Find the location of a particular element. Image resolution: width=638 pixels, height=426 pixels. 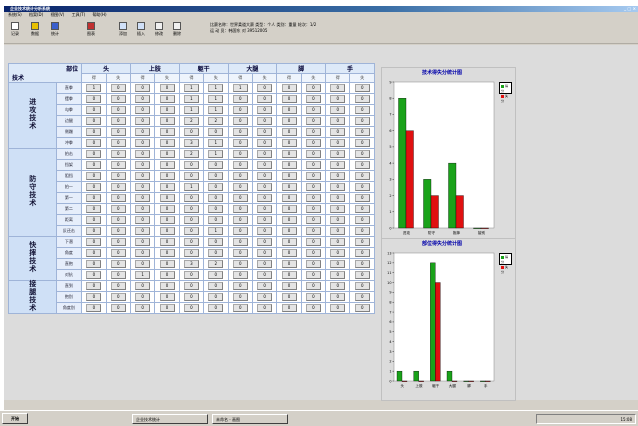

taskbar-app-stats: 企业技术统计 is located at coordinates (170, 419).